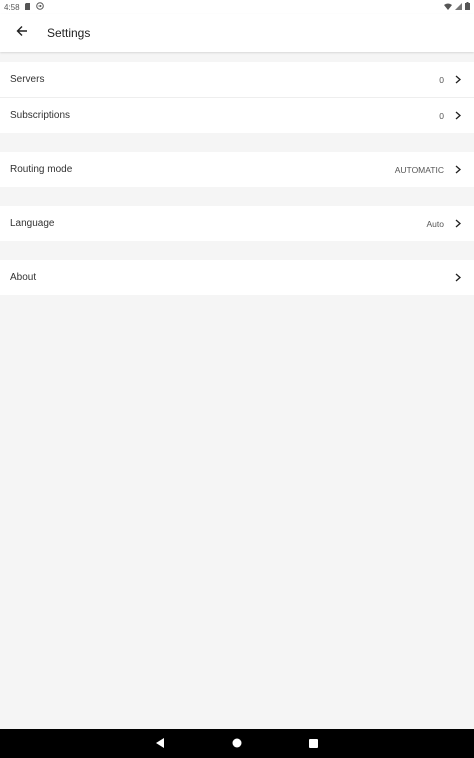 The width and height of the screenshot is (474, 758). I want to click on back-button, so click(22, 33).